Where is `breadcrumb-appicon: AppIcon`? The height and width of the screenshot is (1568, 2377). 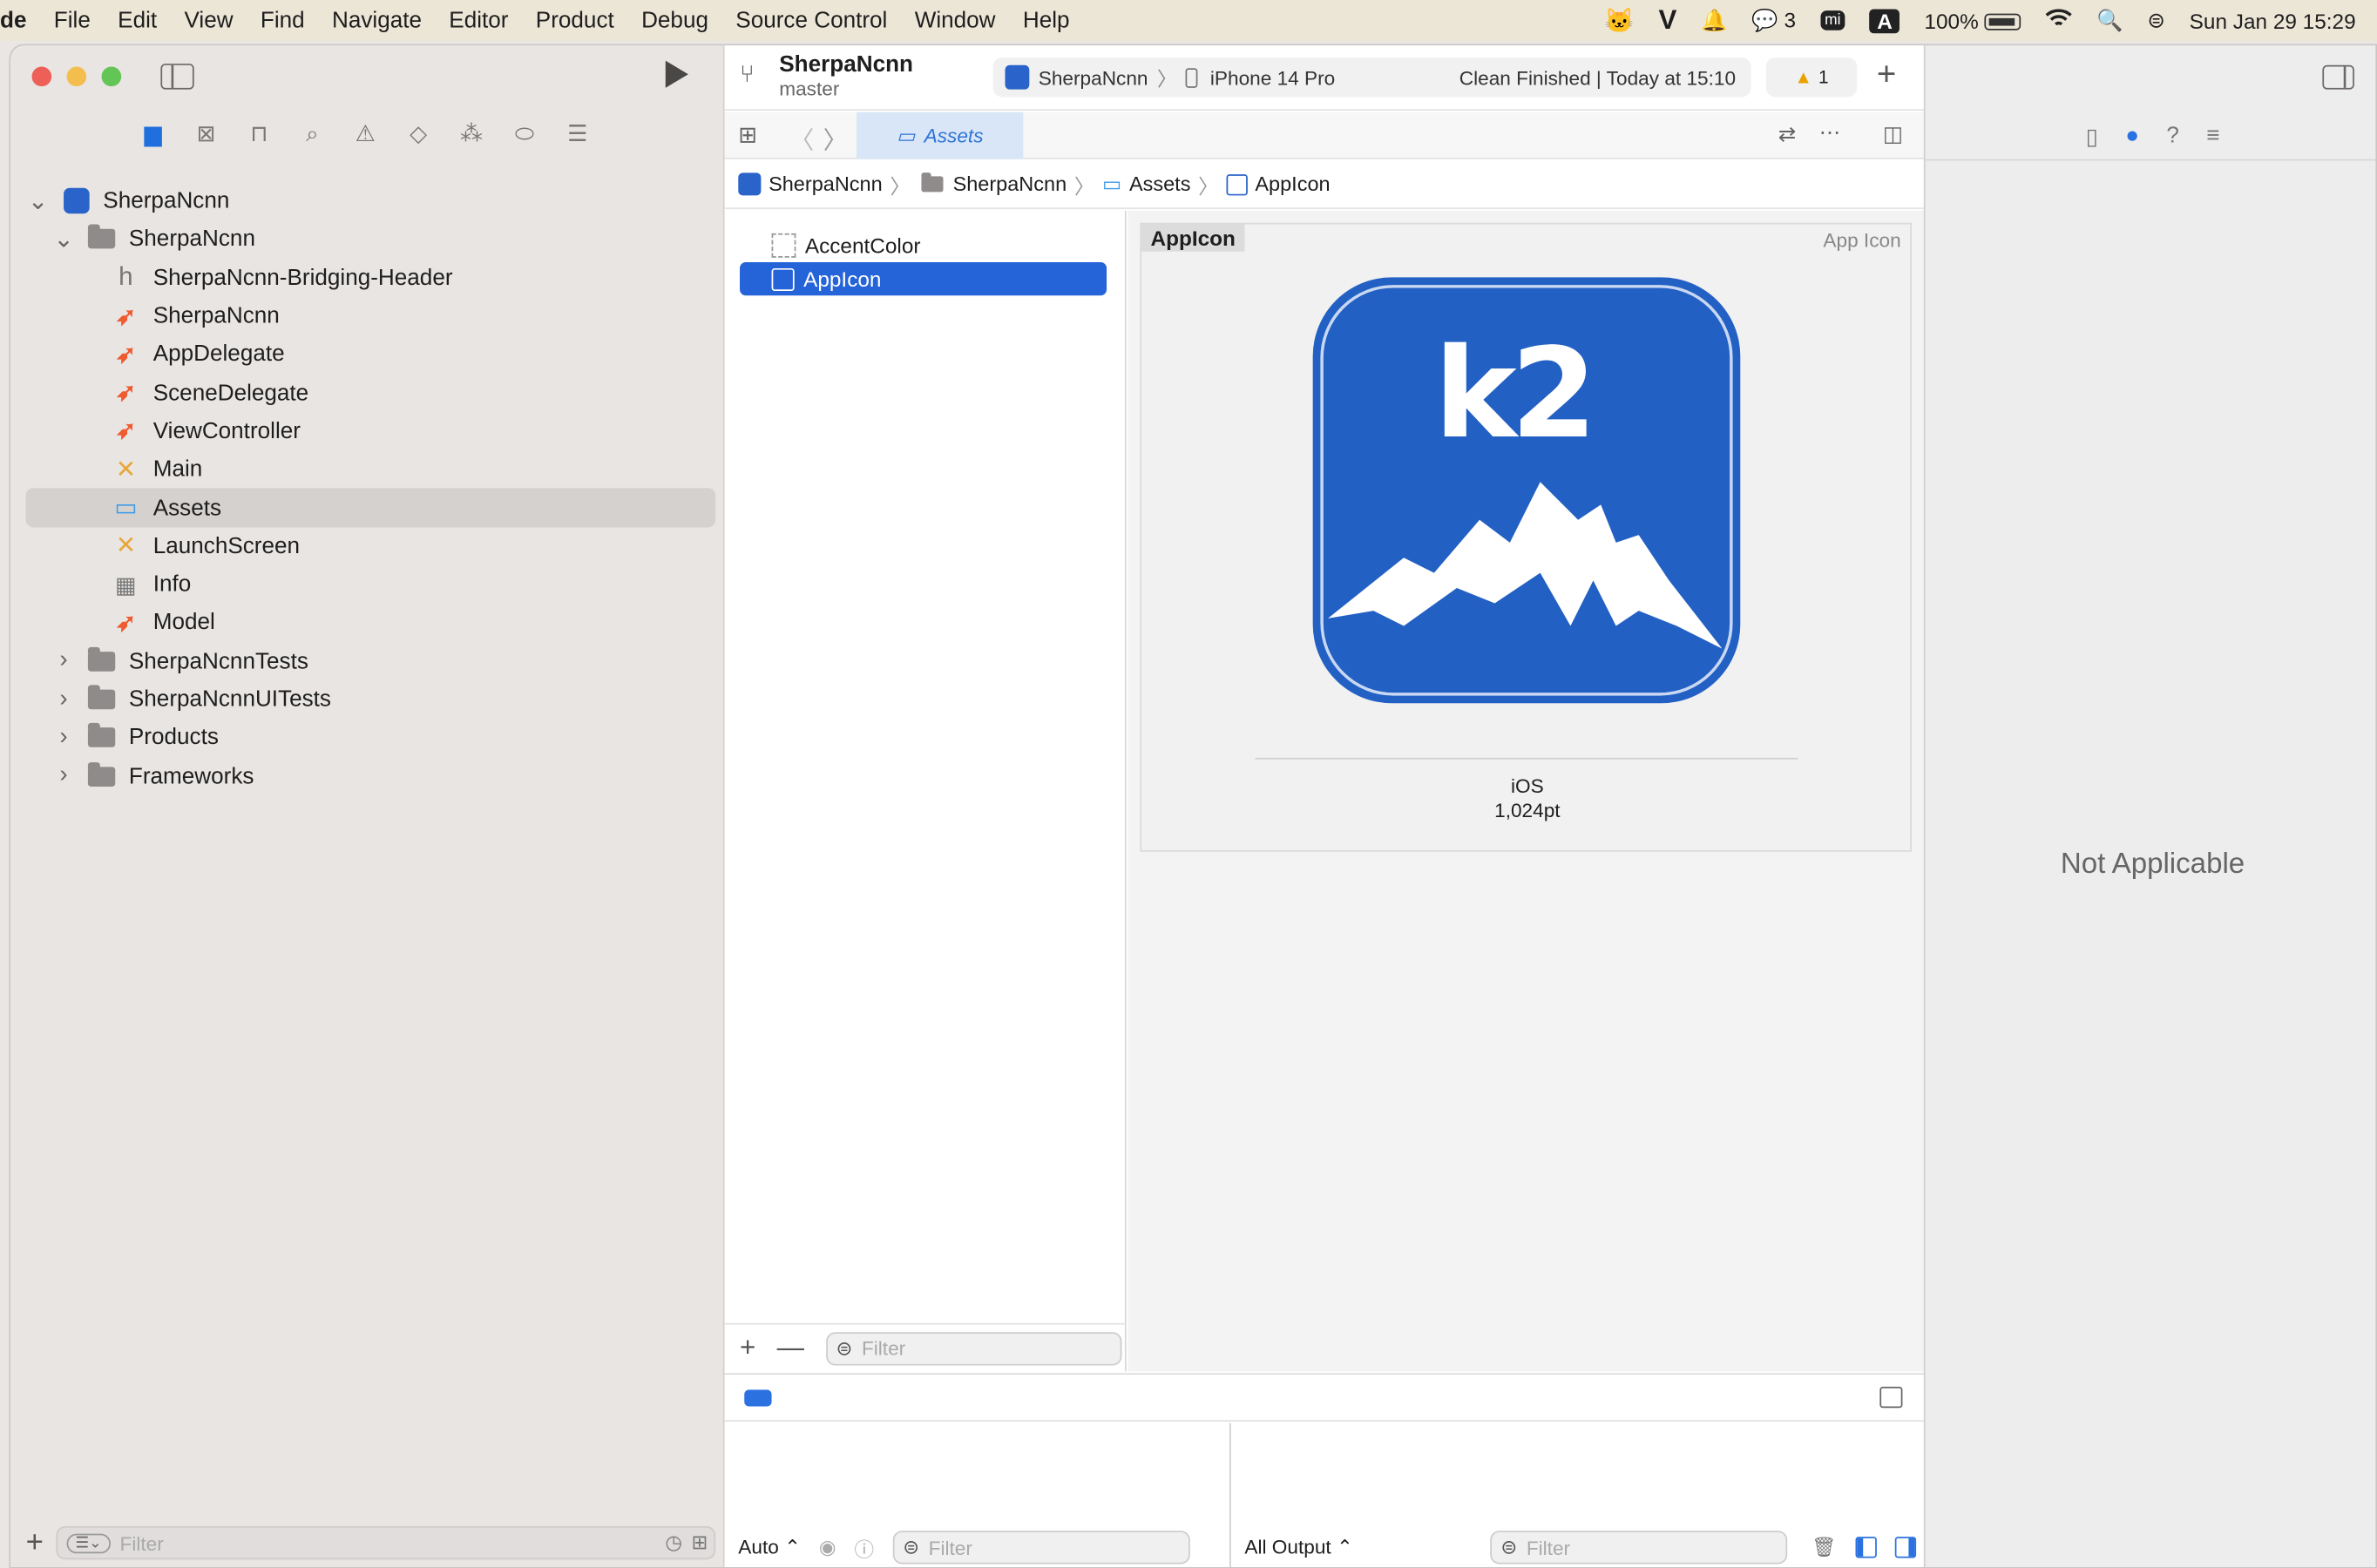
breadcrumb-appicon: AppIcon is located at coordinates (1293, 183).